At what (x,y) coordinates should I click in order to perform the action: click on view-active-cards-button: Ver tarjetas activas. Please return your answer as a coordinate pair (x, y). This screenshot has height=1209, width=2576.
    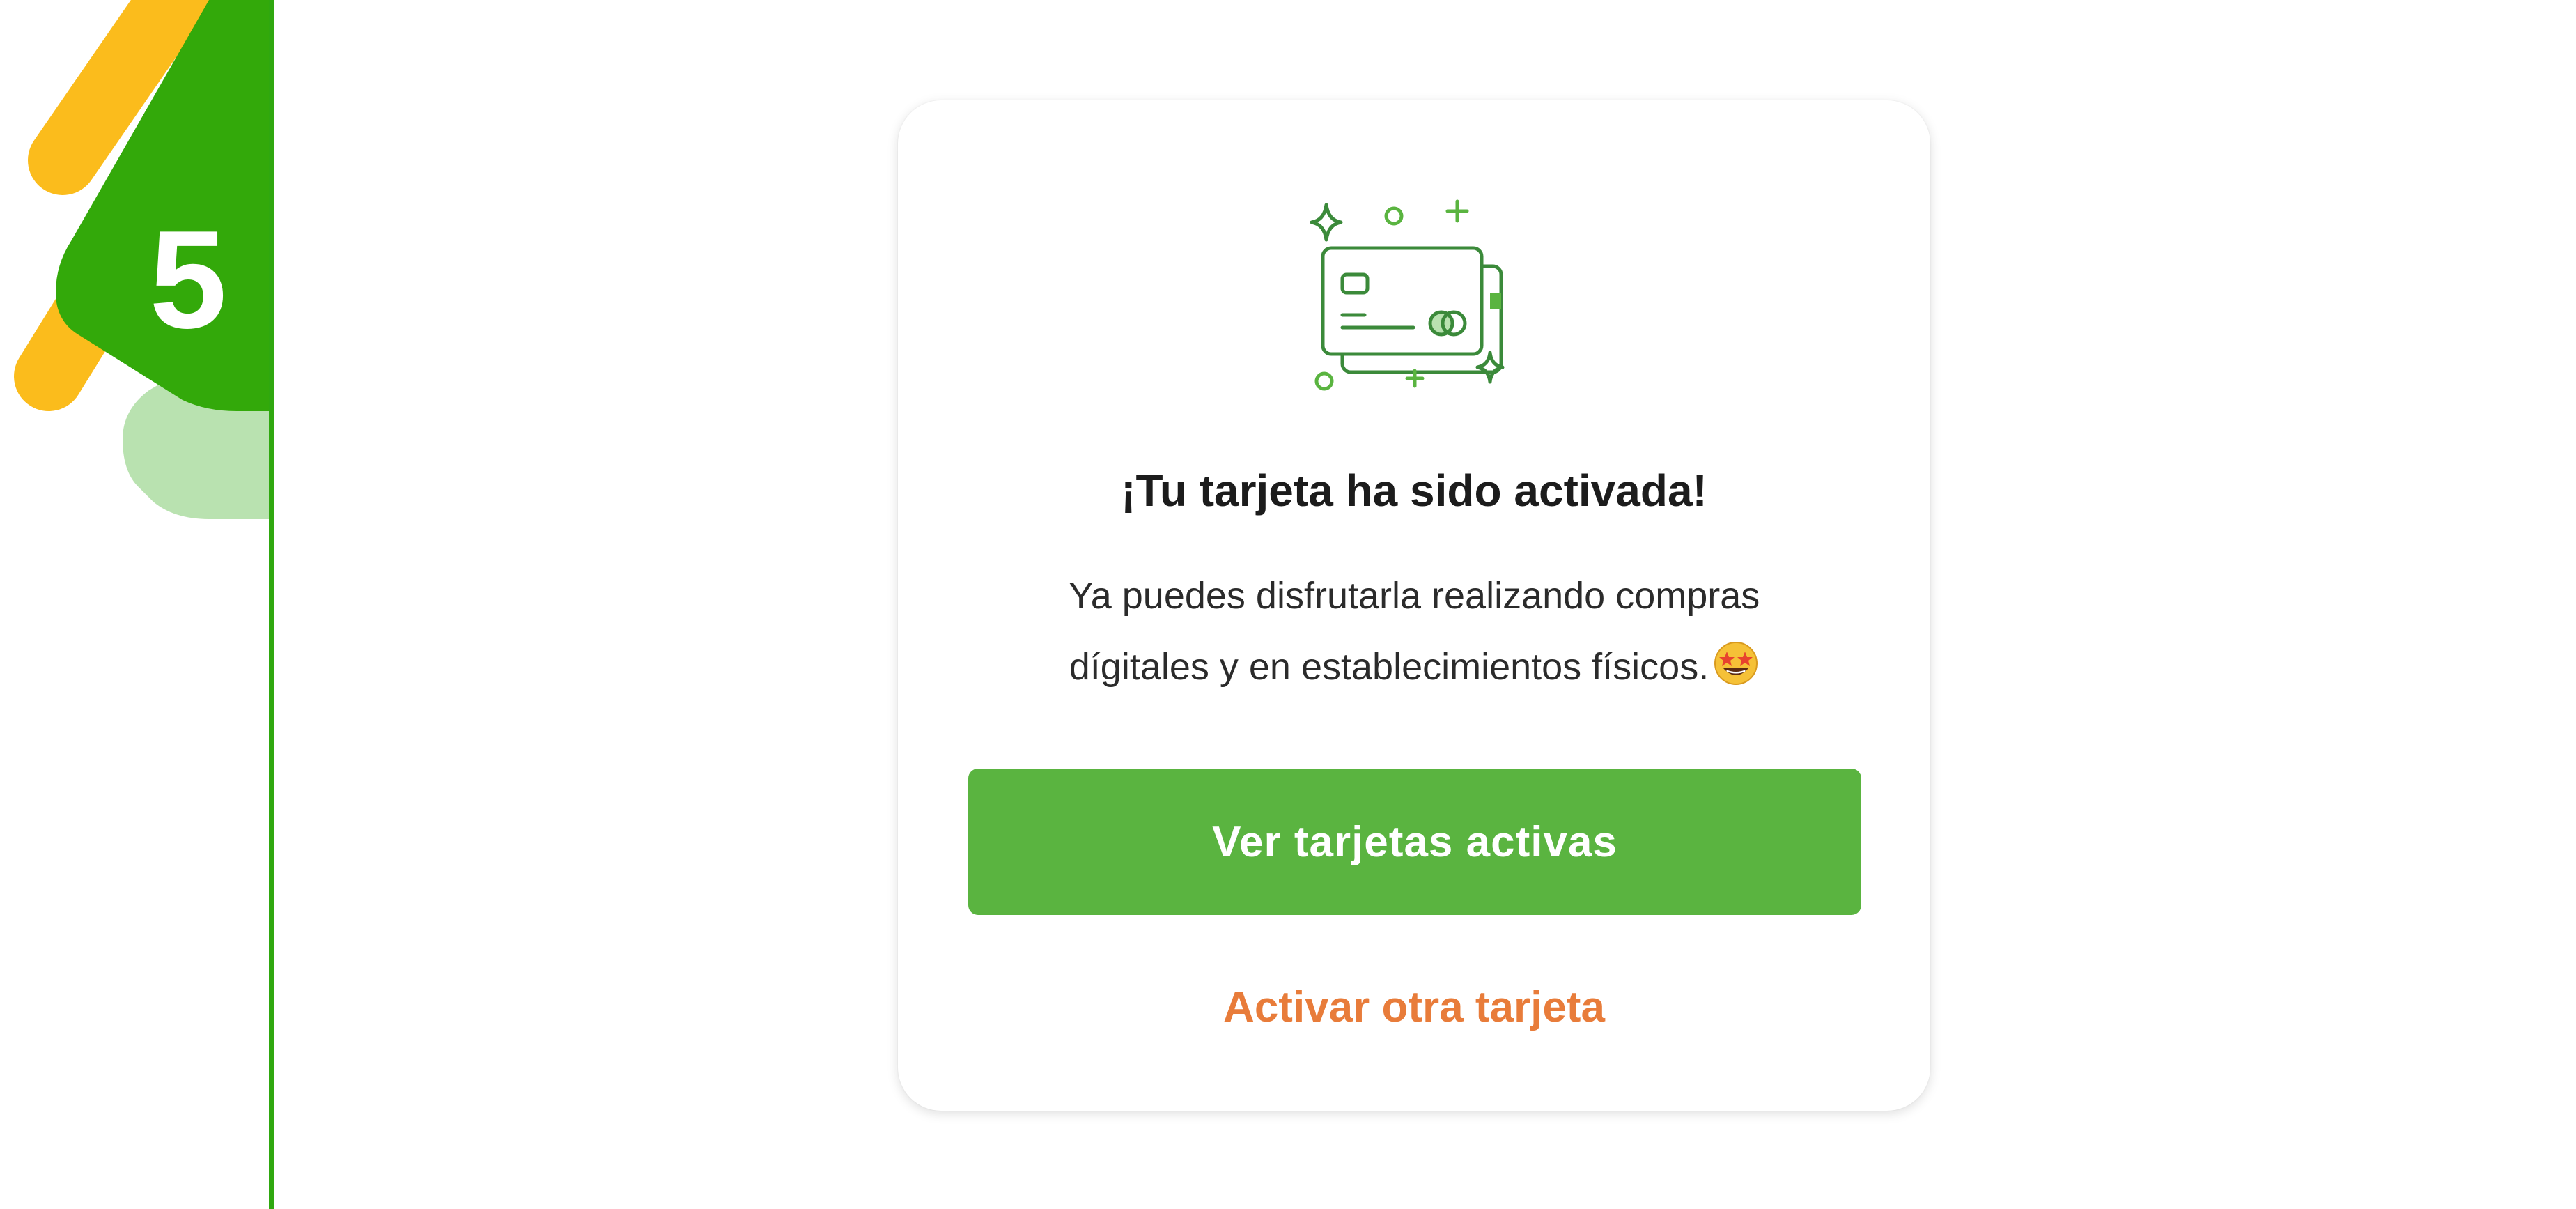
    Looking at the image, I should click on (1414, 842).